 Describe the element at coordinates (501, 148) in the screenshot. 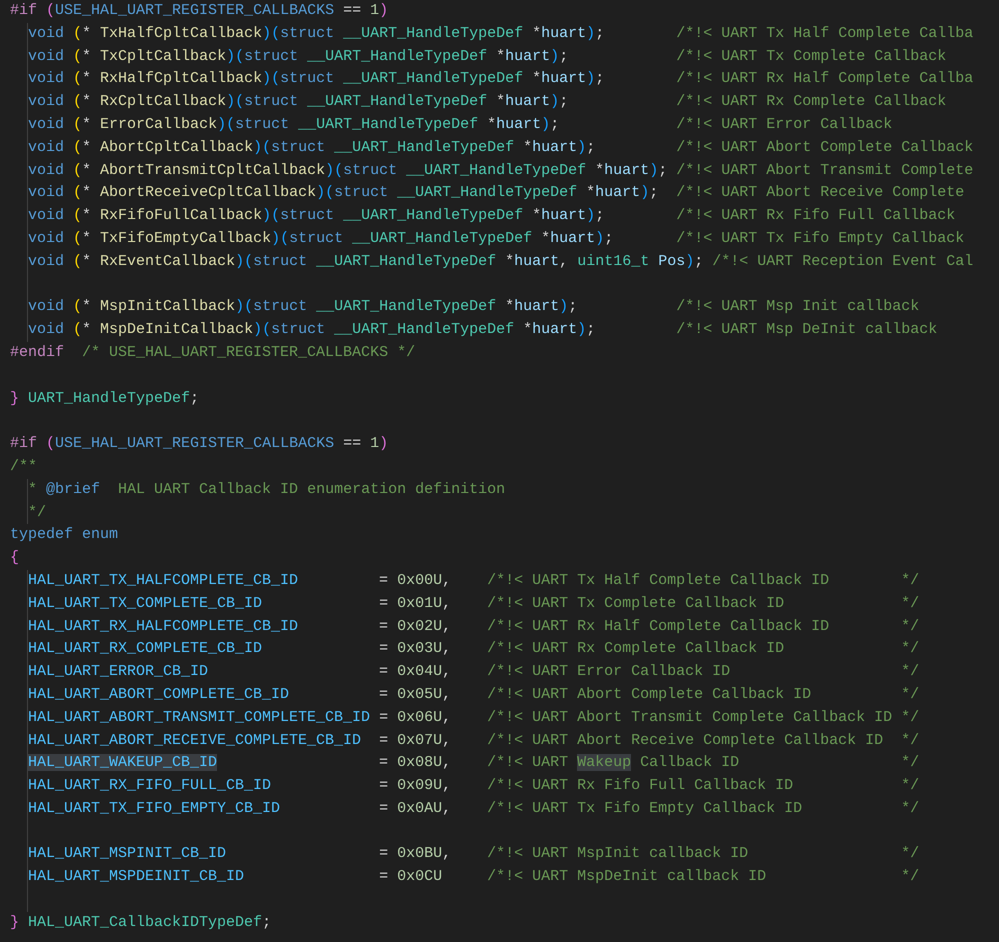

I see `code-line: void (* AbortCpltCallback)(struct __UART_HandleTypeDef *huart); /*!< UART Abort Complete Callback` at that location.